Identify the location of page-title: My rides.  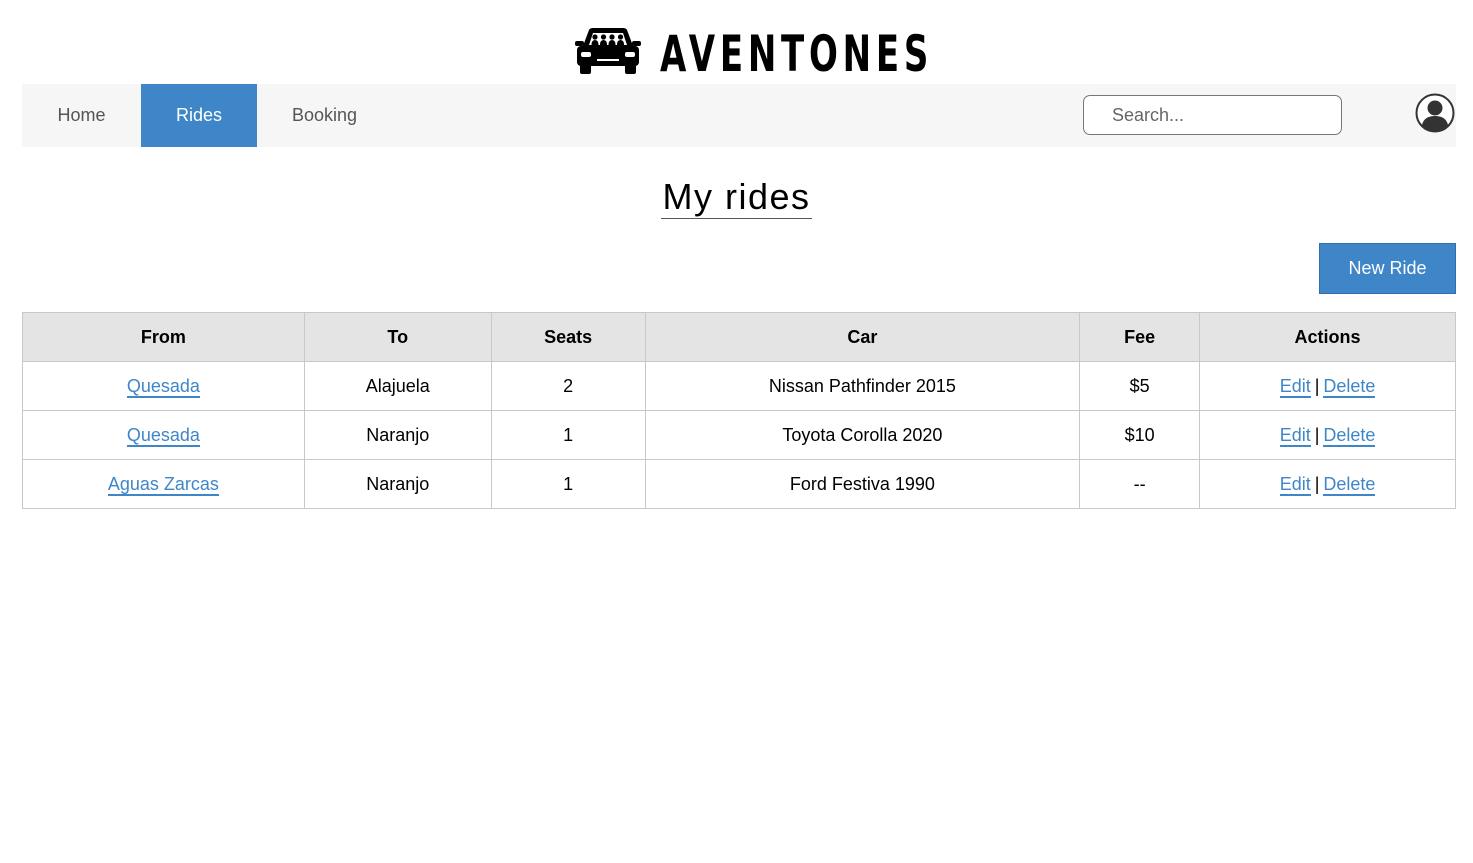
(736, 197).